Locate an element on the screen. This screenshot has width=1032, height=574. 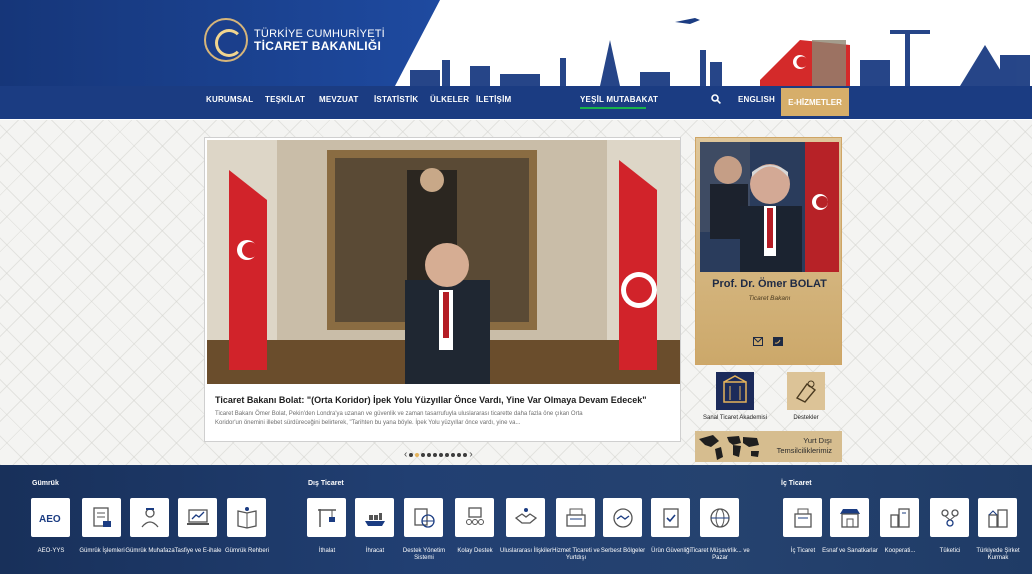
ihracat-tile is located at coordinates (374, 517).